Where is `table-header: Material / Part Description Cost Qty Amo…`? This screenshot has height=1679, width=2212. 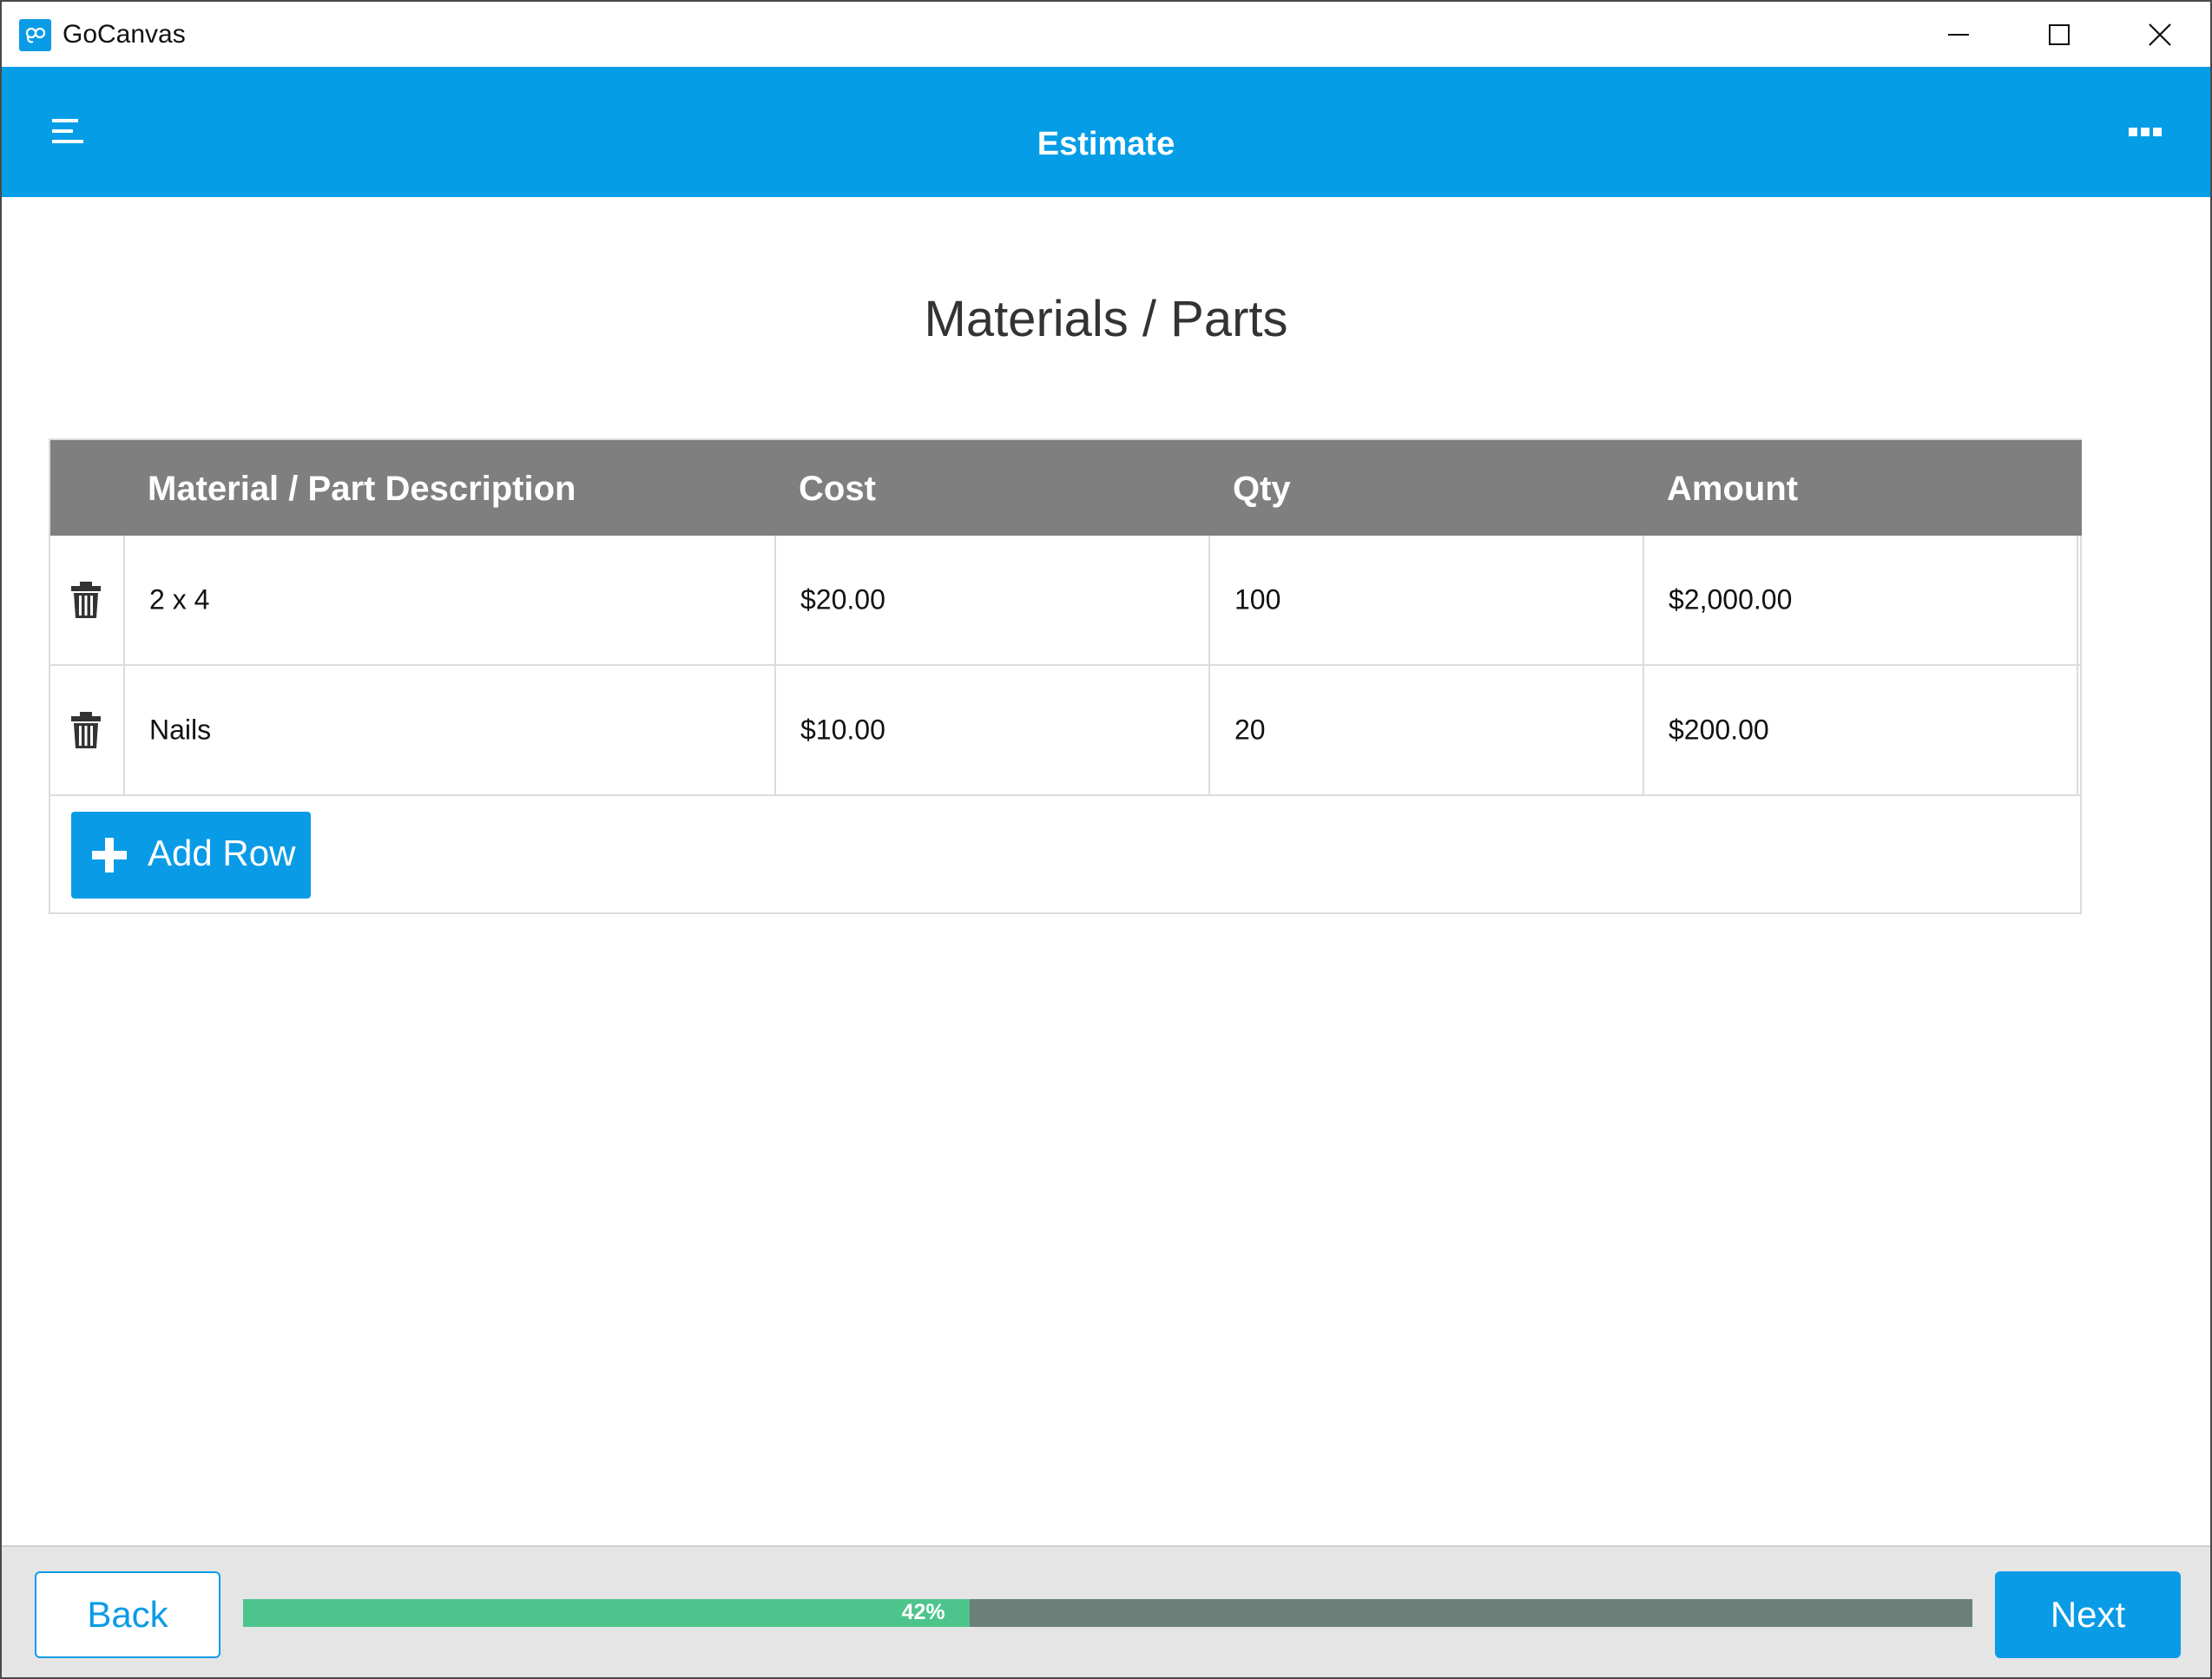 table-header: Material / Part Description Cost Qty Amo… is located at coordinates (1066, 488).